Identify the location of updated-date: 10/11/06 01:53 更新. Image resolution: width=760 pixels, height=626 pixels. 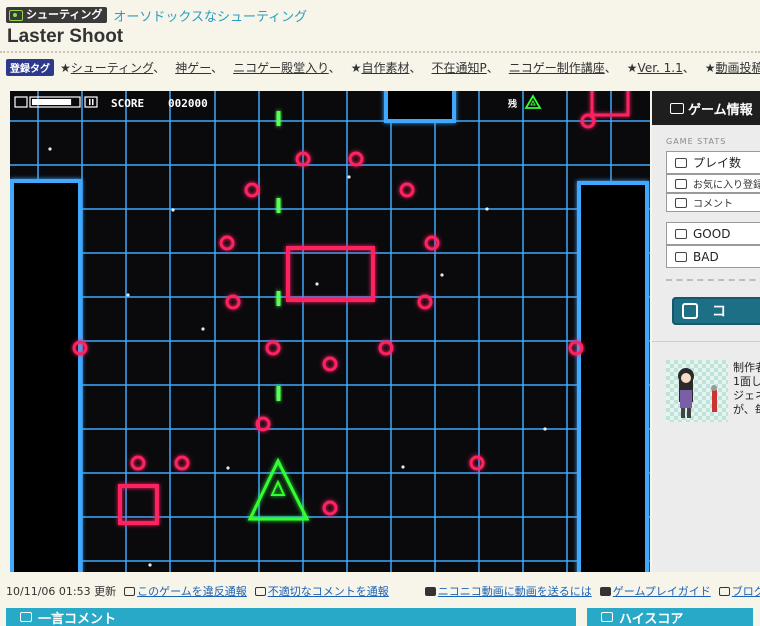
(61, 591).